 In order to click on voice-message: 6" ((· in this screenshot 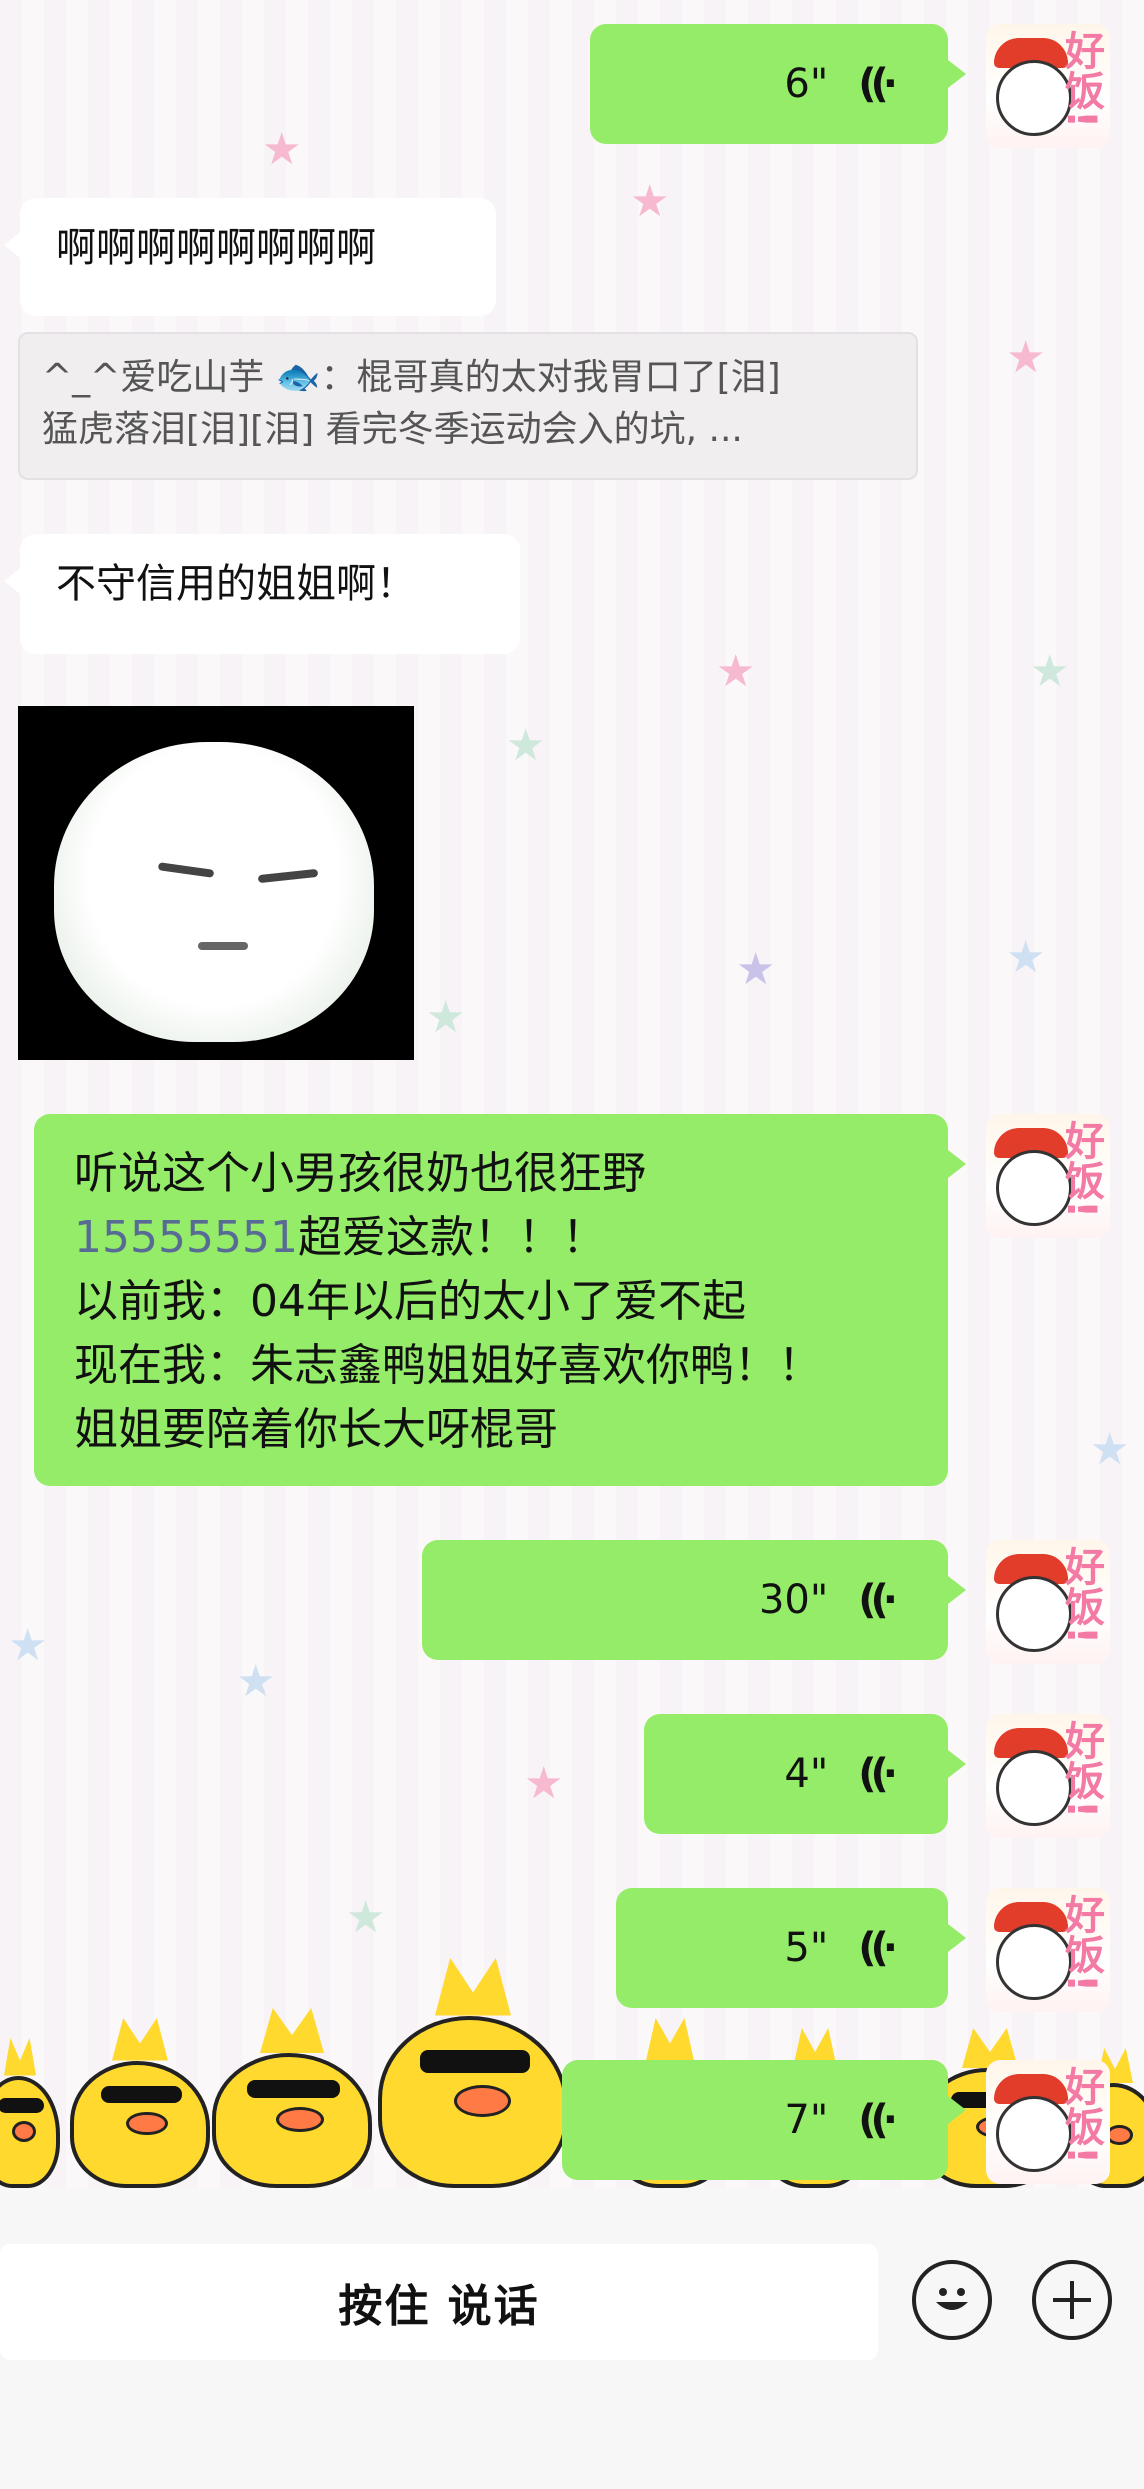, I will do `click(778, 84)`.